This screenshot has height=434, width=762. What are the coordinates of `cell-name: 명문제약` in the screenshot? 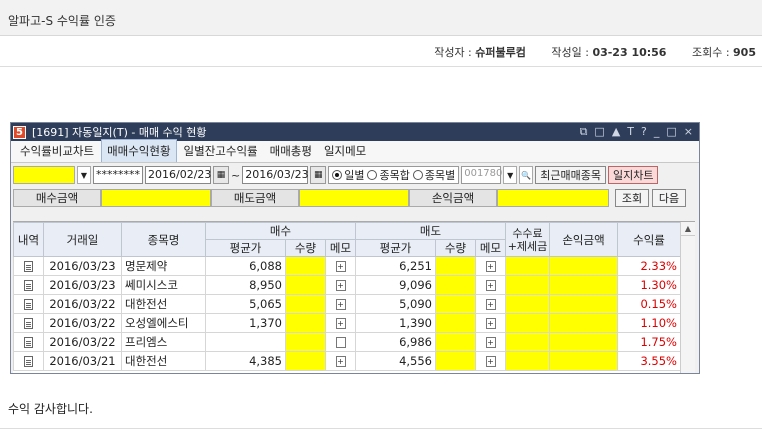 It's located at (163, 266).